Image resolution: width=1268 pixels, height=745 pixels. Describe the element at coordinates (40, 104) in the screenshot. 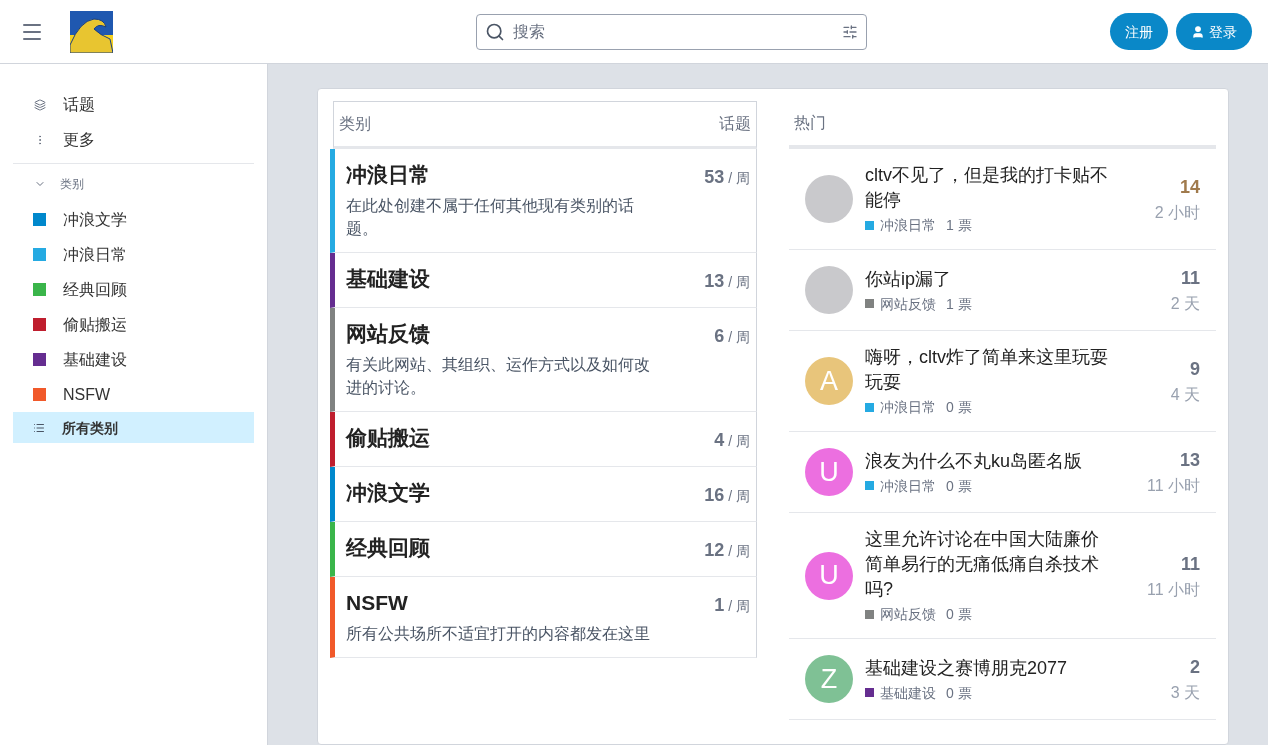

I see `layers-icon` at that location.